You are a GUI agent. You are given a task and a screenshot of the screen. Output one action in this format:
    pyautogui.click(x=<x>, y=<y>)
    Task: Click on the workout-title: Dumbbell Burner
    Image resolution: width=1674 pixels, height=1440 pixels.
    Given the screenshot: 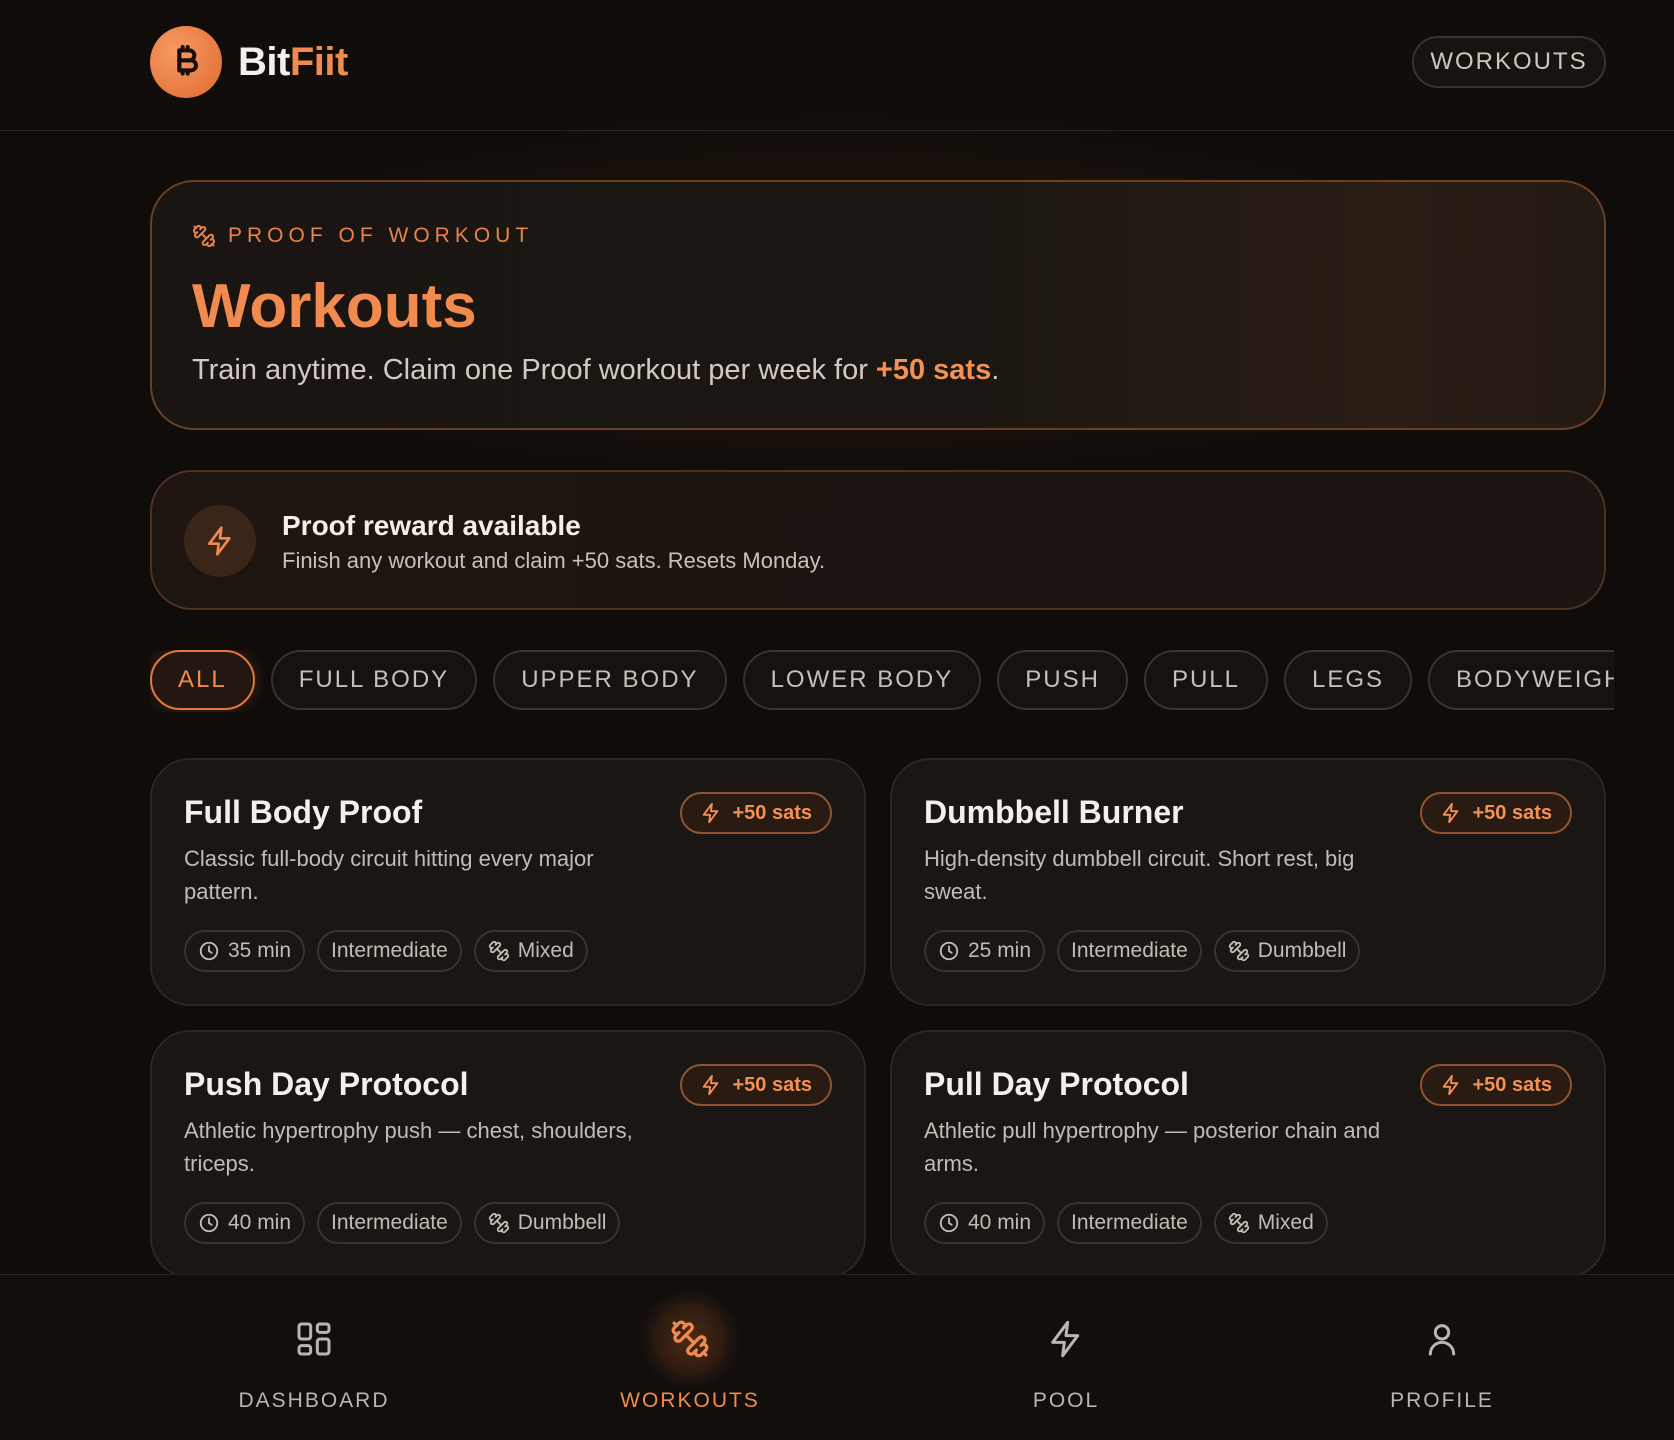 What is the action you would take?
    pyautogui.click(x=1054, y=812)
    